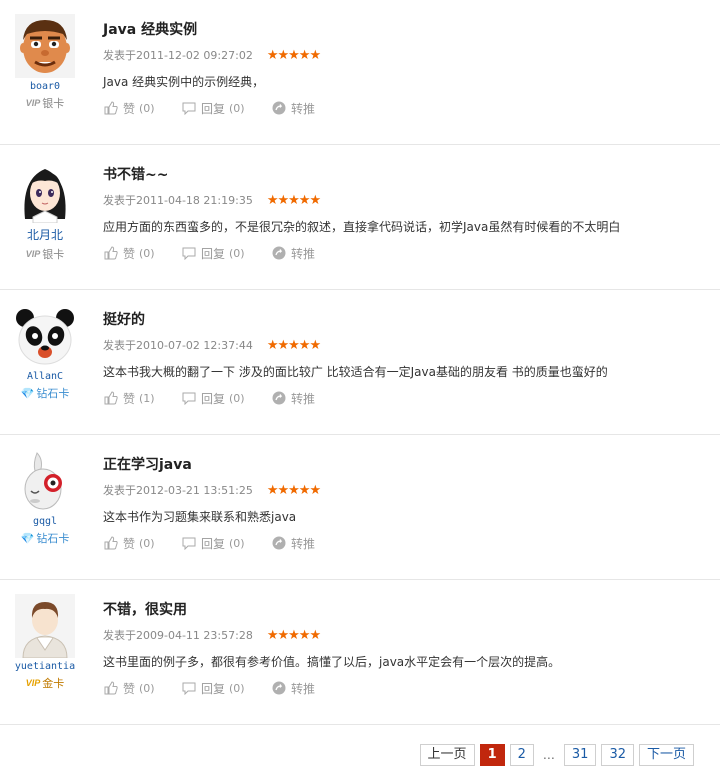 This screenshot has height=782, width=720. What do you see at coordinates (447, 755) in the screenshot?
I see `prev-page-button: 上一页` at bounding box center [447, 755].